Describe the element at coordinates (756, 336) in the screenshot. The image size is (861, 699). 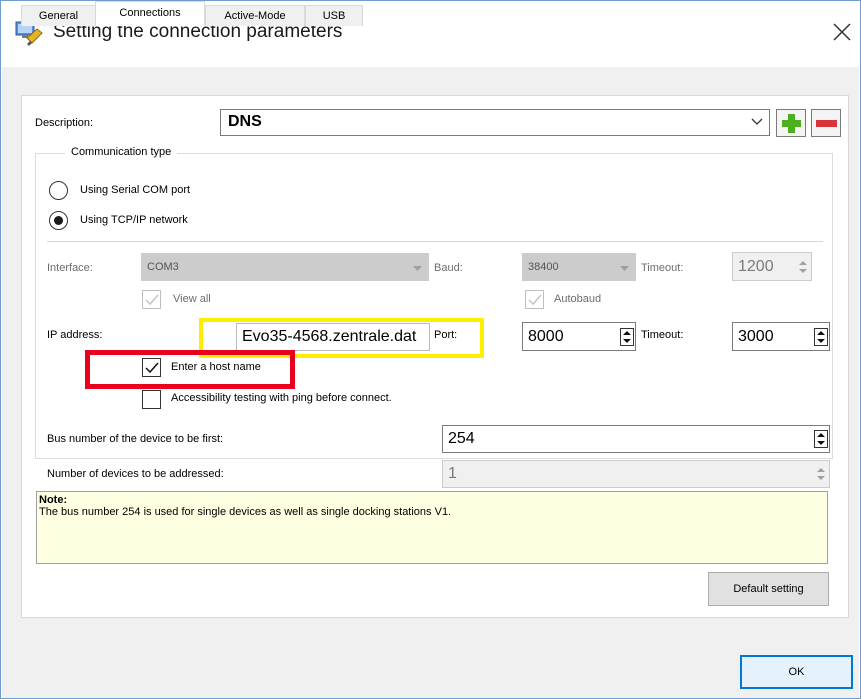
I see `tcp-timeout-value: 3000` at that location.